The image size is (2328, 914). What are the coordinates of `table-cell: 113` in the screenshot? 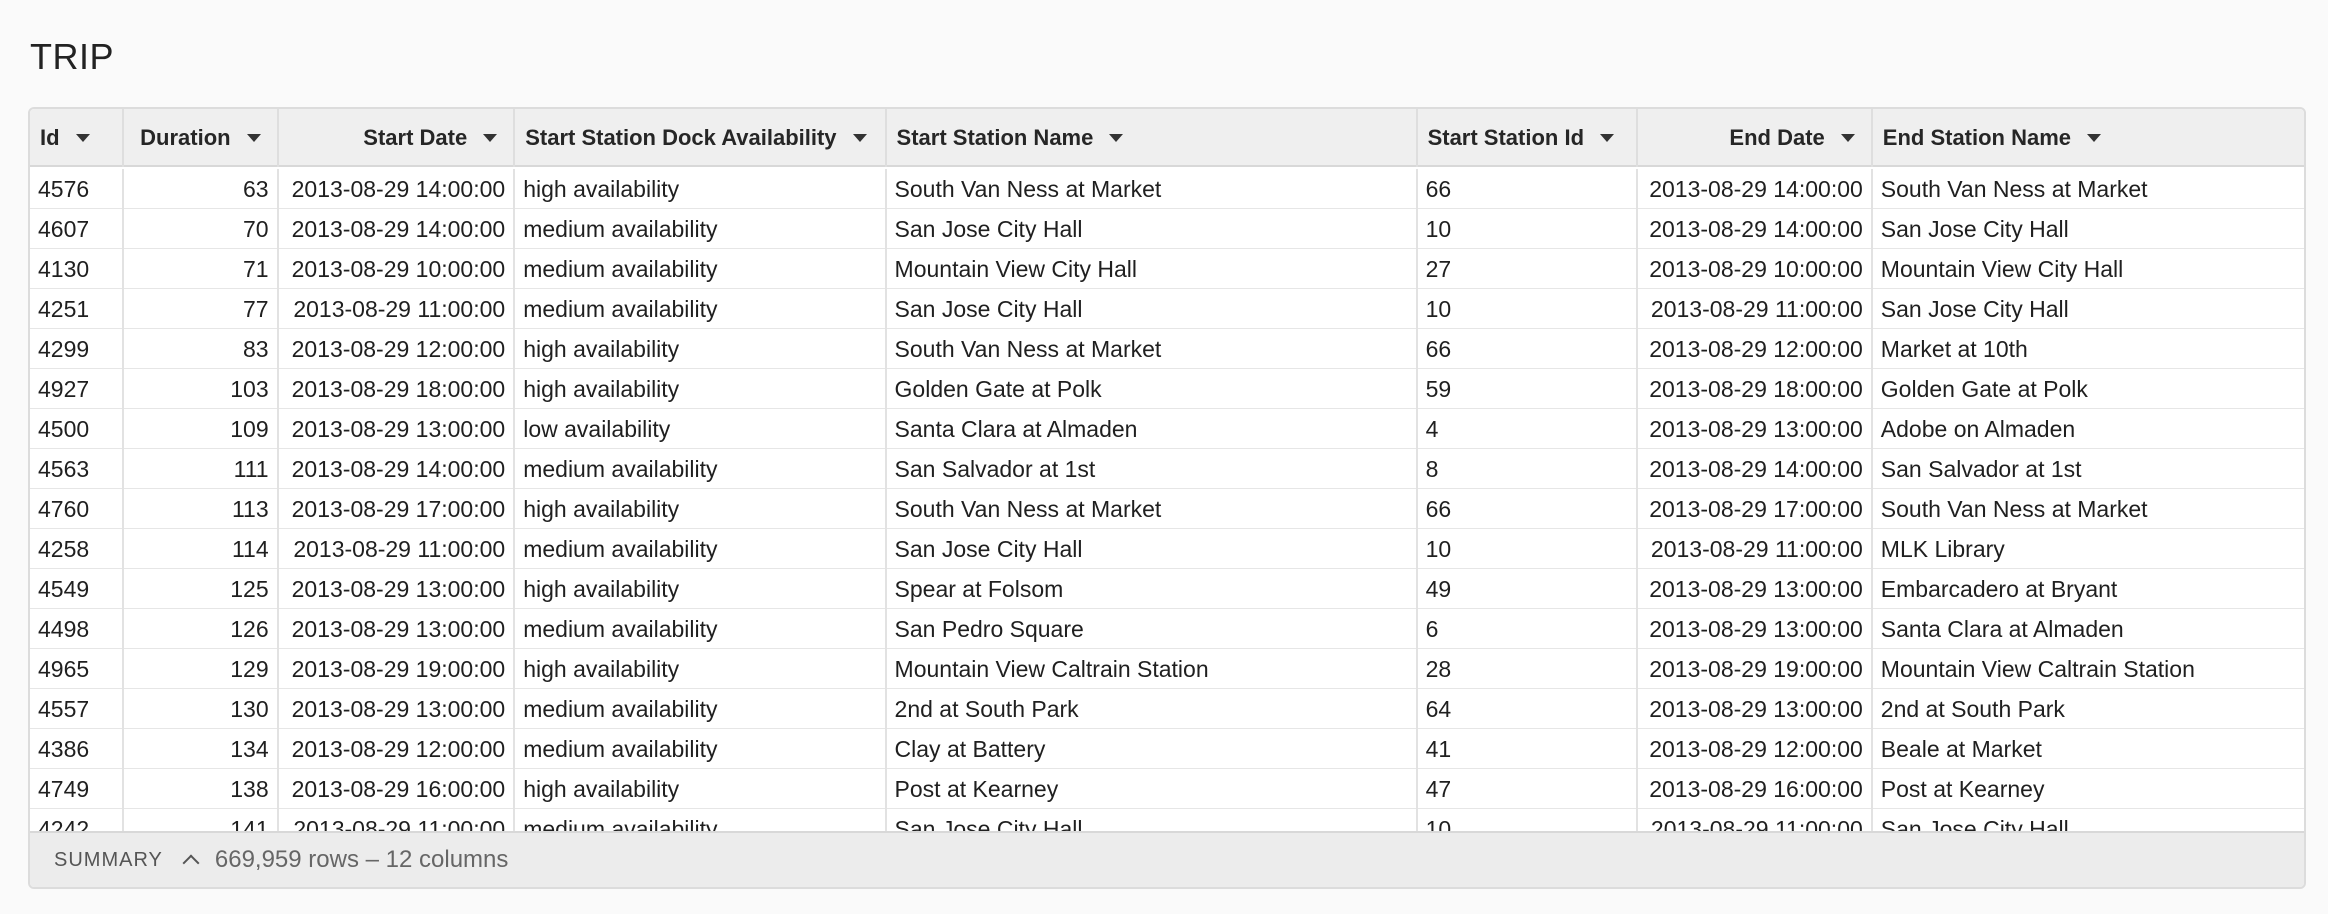 It's located at (201, 509).